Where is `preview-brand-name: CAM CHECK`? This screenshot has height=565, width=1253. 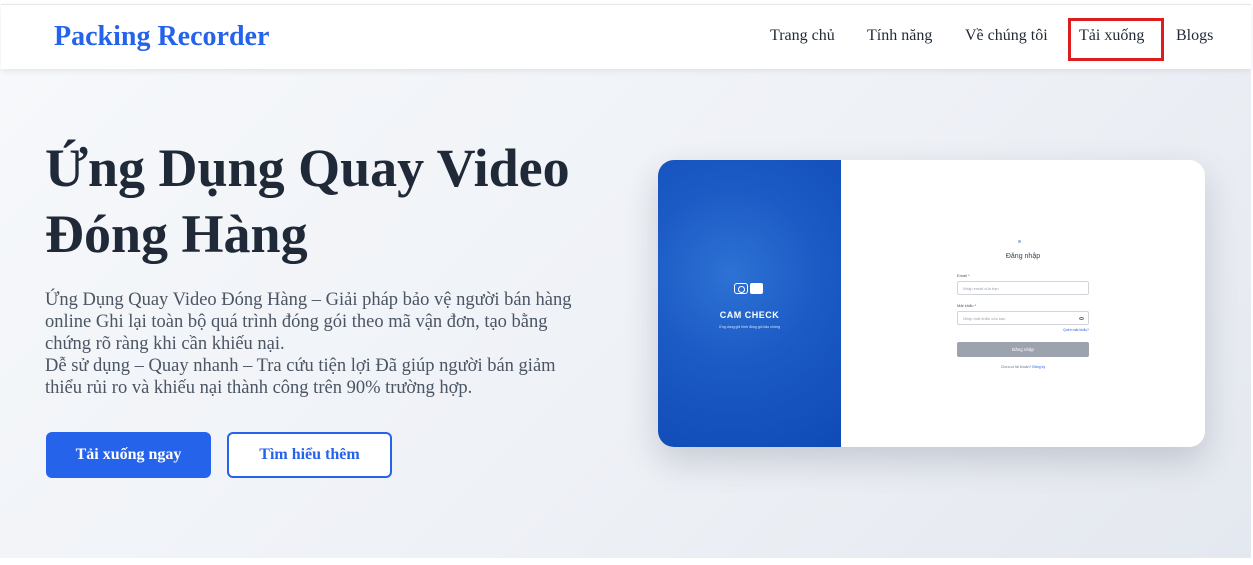
preview-brand-name: CAM CHECK is located at coordinates (749, 315).